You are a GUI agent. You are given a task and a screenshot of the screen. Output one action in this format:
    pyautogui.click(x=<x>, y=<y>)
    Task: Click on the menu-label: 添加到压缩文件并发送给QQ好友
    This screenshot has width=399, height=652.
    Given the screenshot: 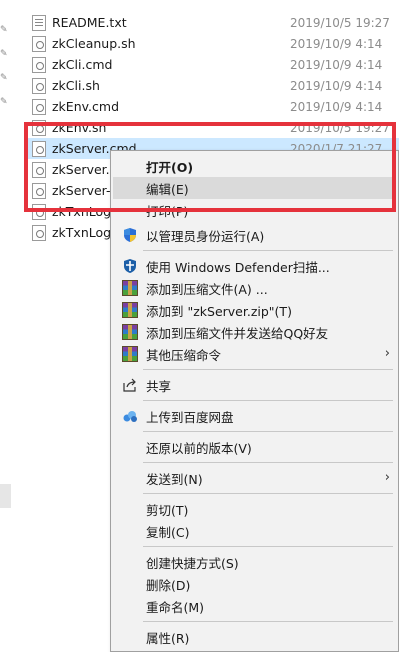 What is the action you would take?
    pyautogui.click(x=237, y=333)
    